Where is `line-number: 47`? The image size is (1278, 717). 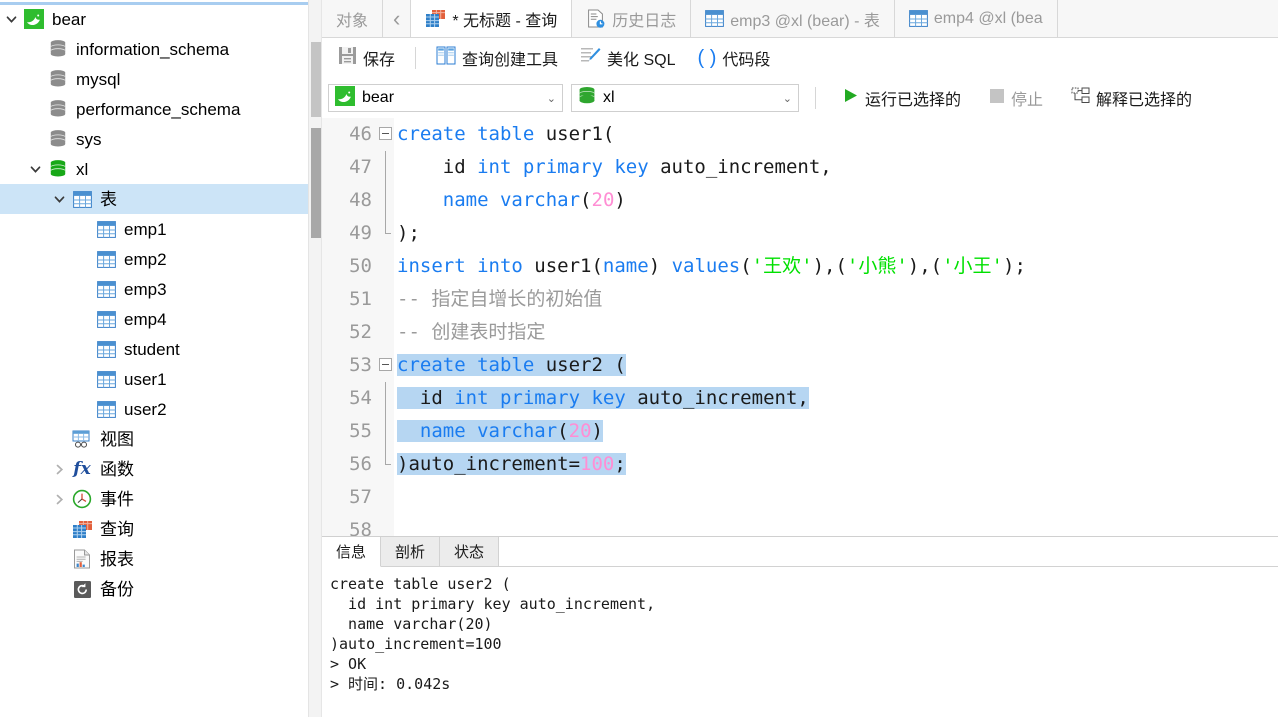
line-number: 47 is located at coordinates (360, 167).